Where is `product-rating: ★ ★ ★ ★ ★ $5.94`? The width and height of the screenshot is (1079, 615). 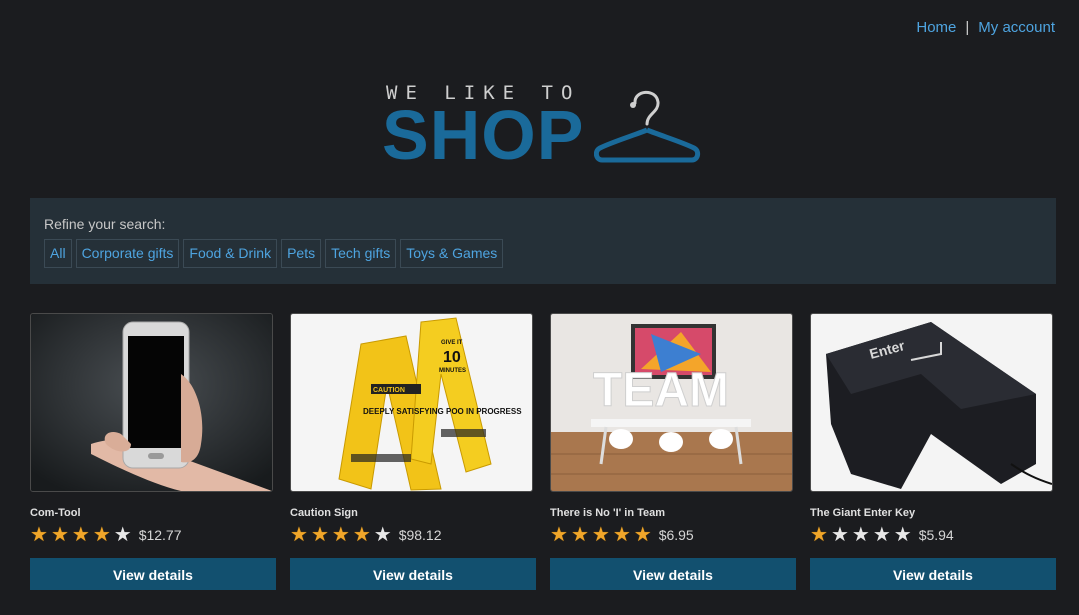 product-rating: ★ ★ ★ ★ ★ $5.94 is located at coordinates (931, 535).